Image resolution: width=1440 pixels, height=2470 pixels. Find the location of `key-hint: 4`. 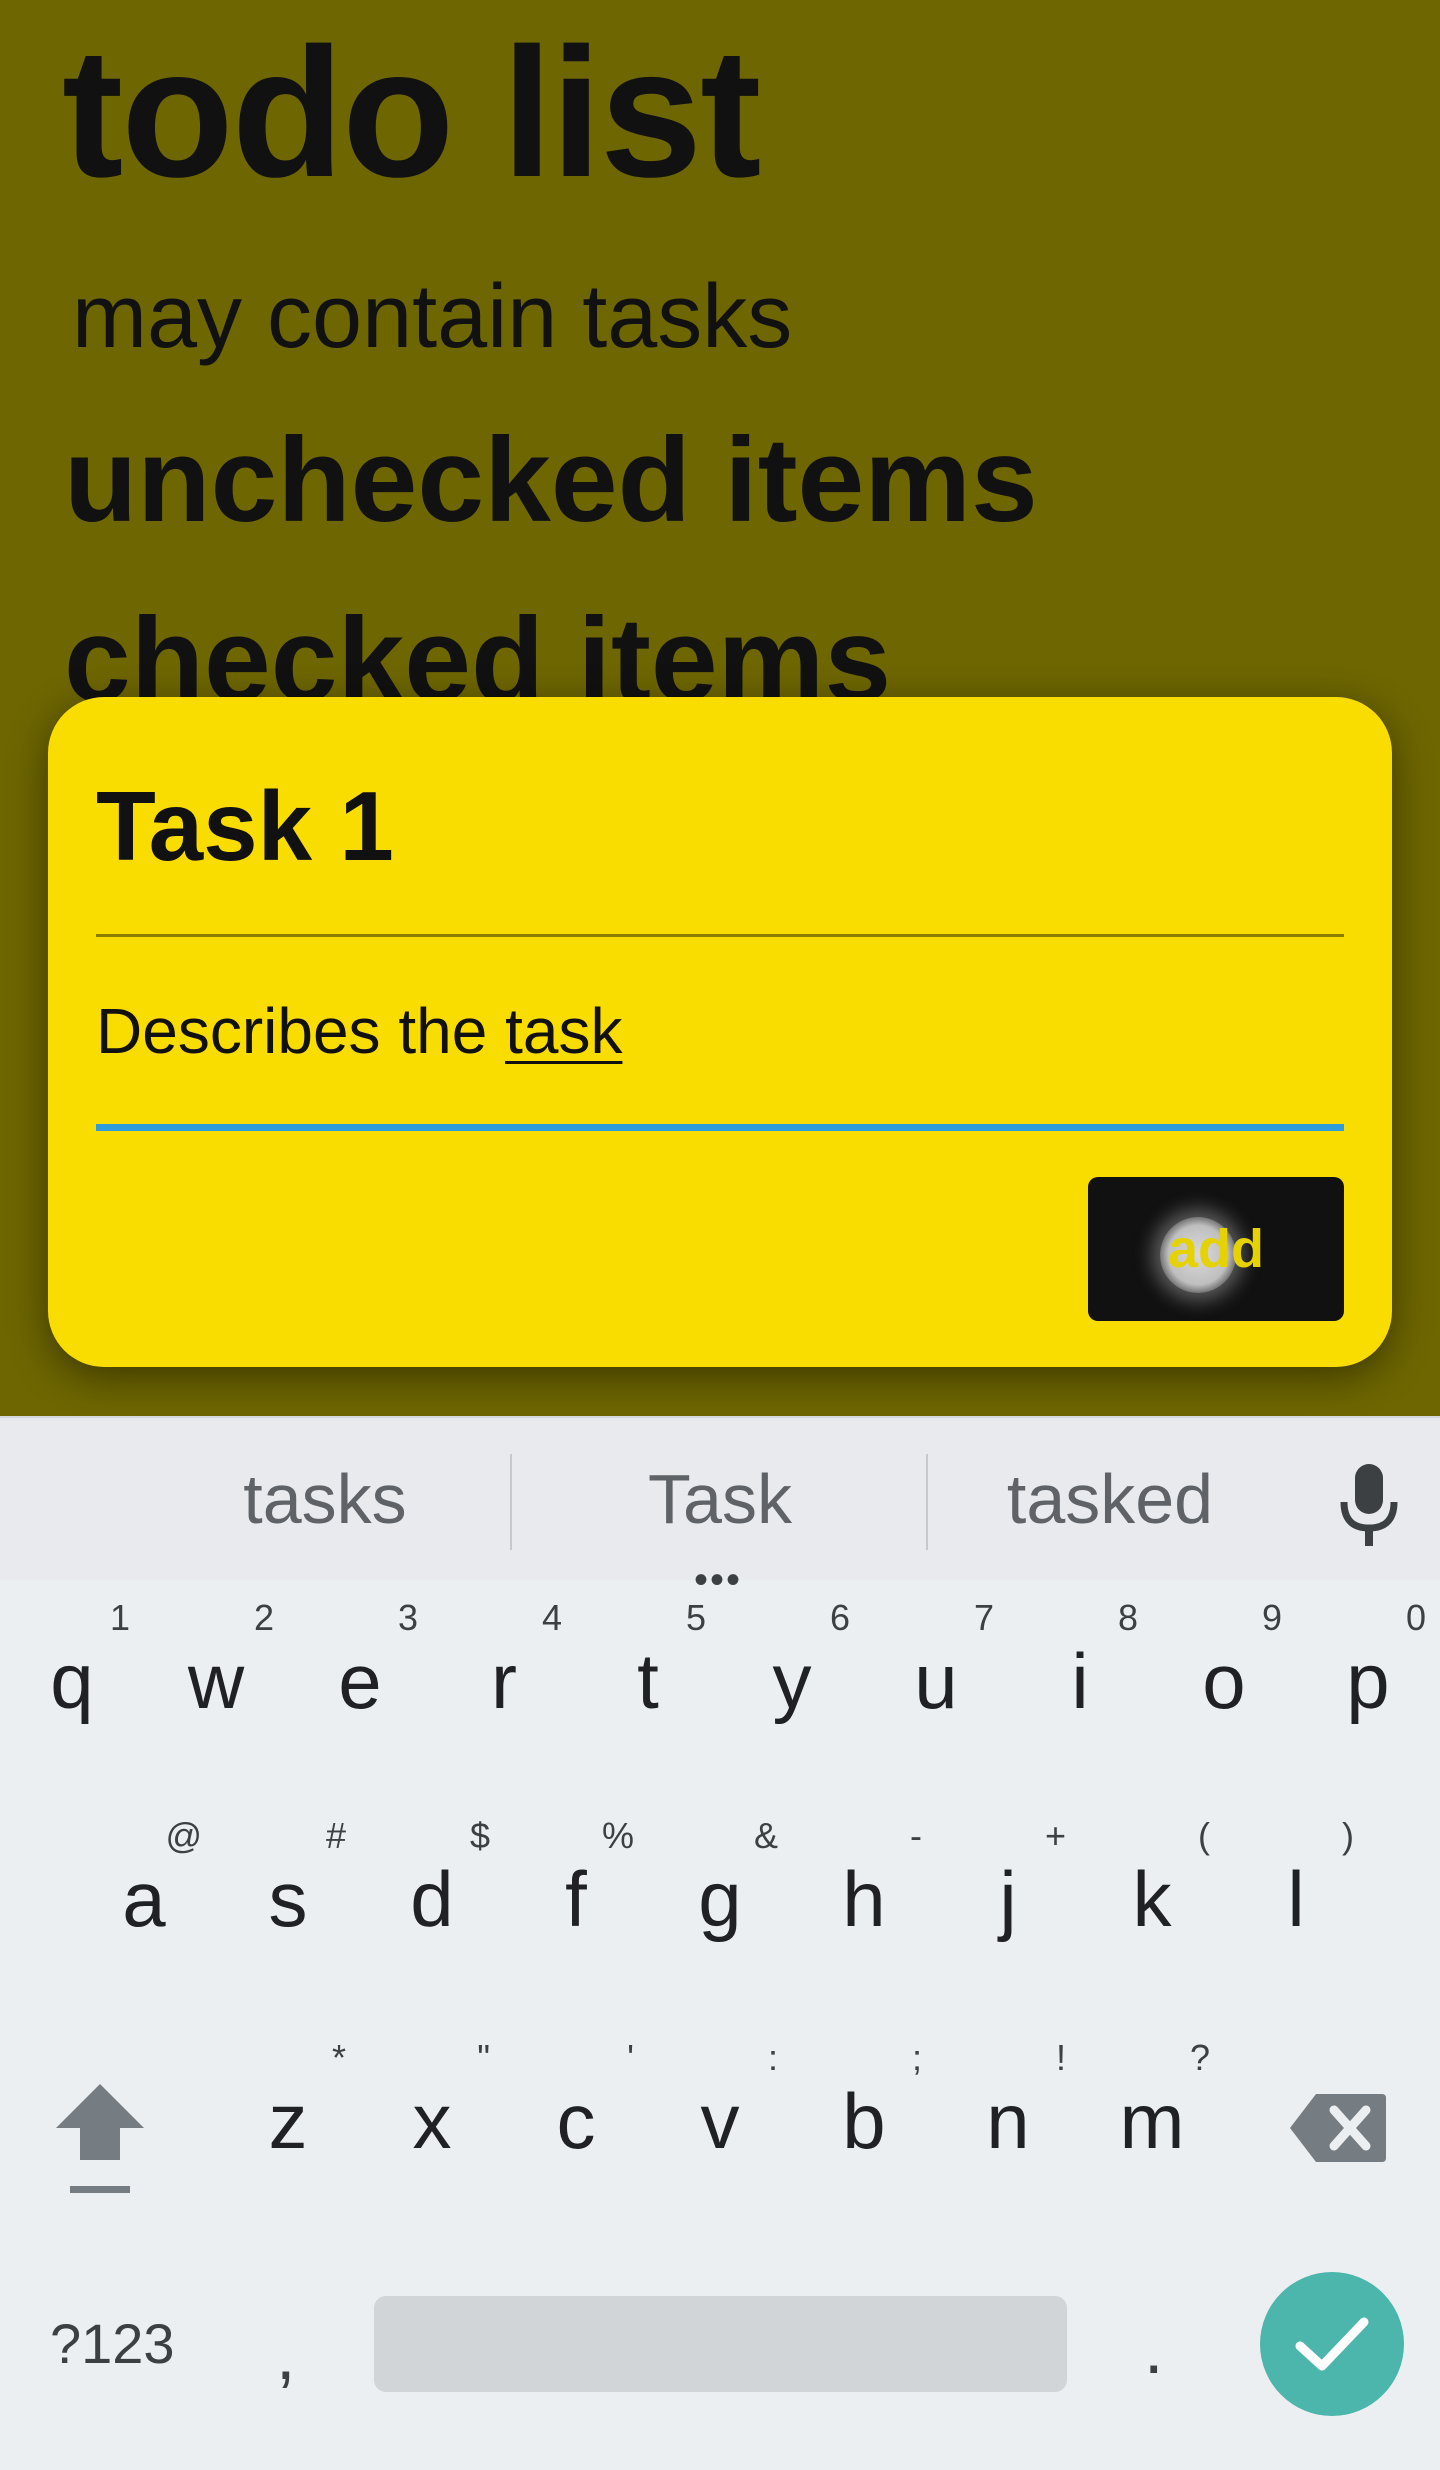

key-hint: 4 is located at coordinates (551, 1617).